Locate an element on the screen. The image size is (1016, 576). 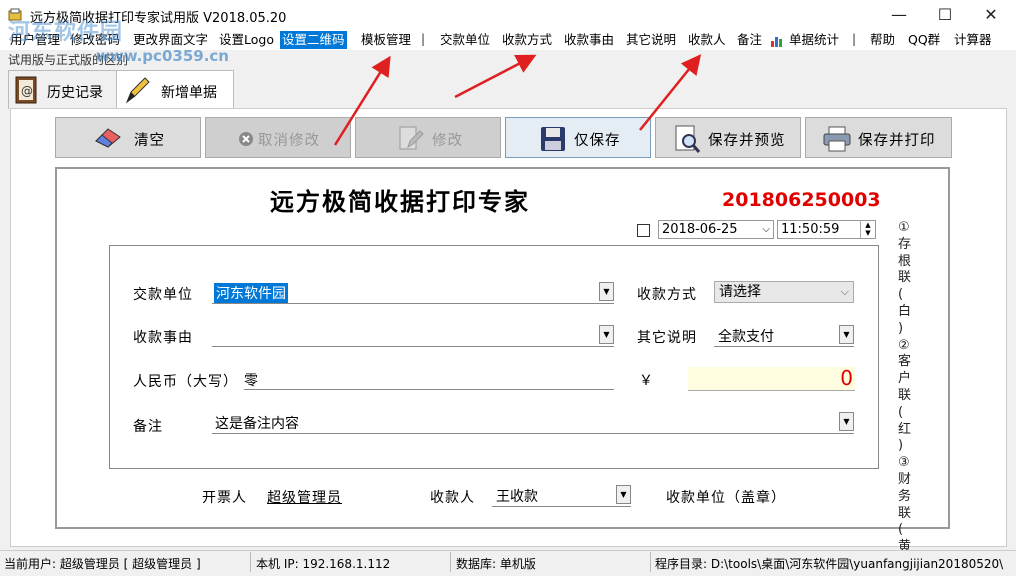
eraser-icon is located at coordinates (108, 138).